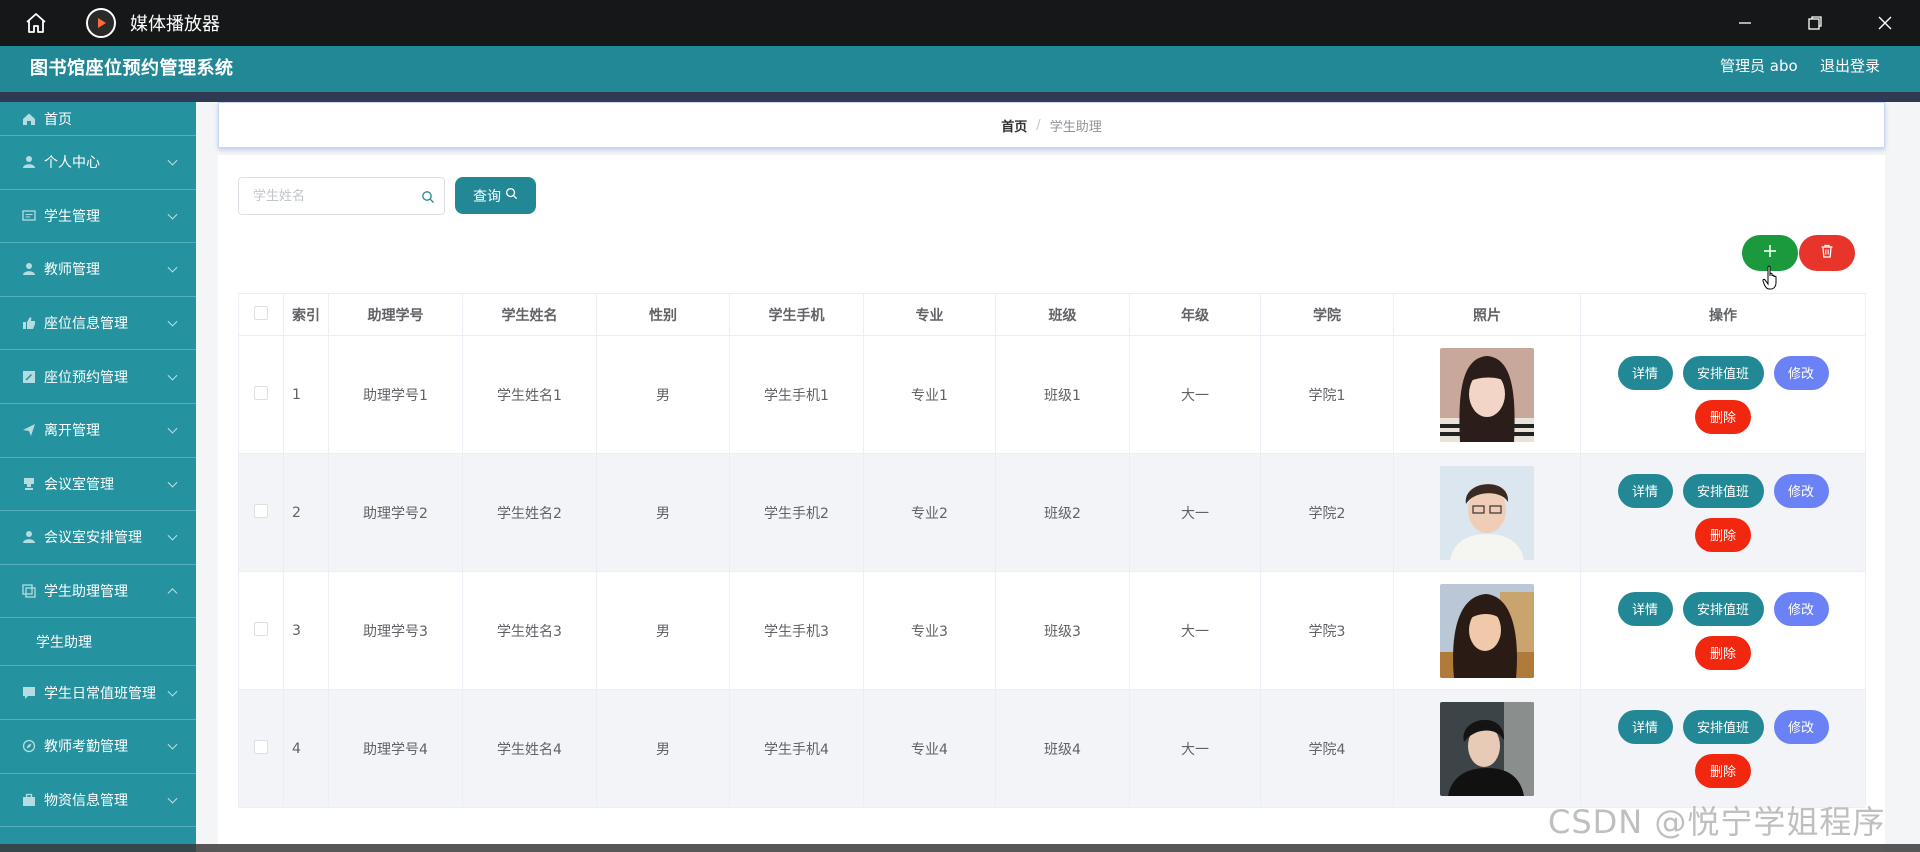 The image size is (1920, 852). What do you see at coordinates (98, 119) in the screenshot?
I see `sidebar-item-home: 首页` at bounding box center [98, 119].